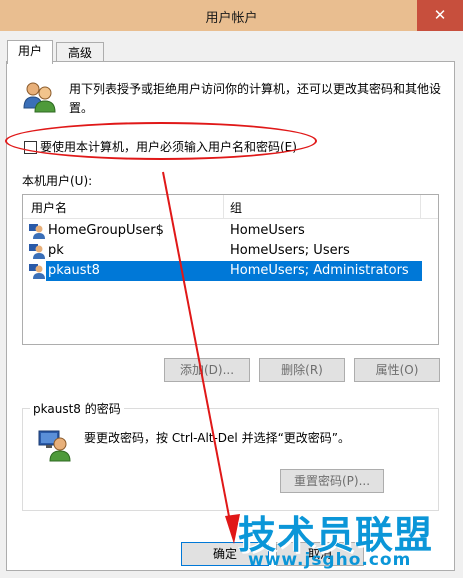 This screenshot has width=463, height=578. What do you see at coordinates (74, 270) in the screenshot?
I see `user-name: pkaust8` at bounding box center [74, 270].